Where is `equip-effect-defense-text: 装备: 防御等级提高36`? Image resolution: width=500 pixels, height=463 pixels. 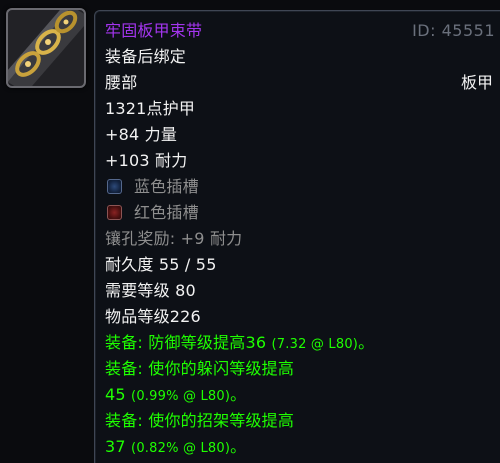
equip-effect-defense-text: 装备: 防御等级提高36 is located at coordinates (188, 342).